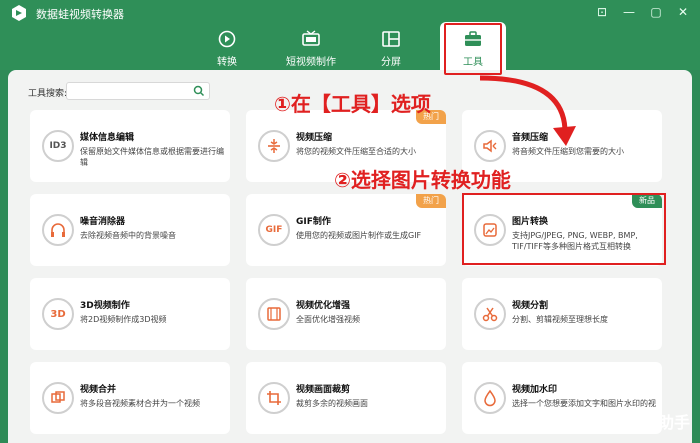 The image size is (700, 443). I want to click on minimize-icon: —, so click(629, 12).